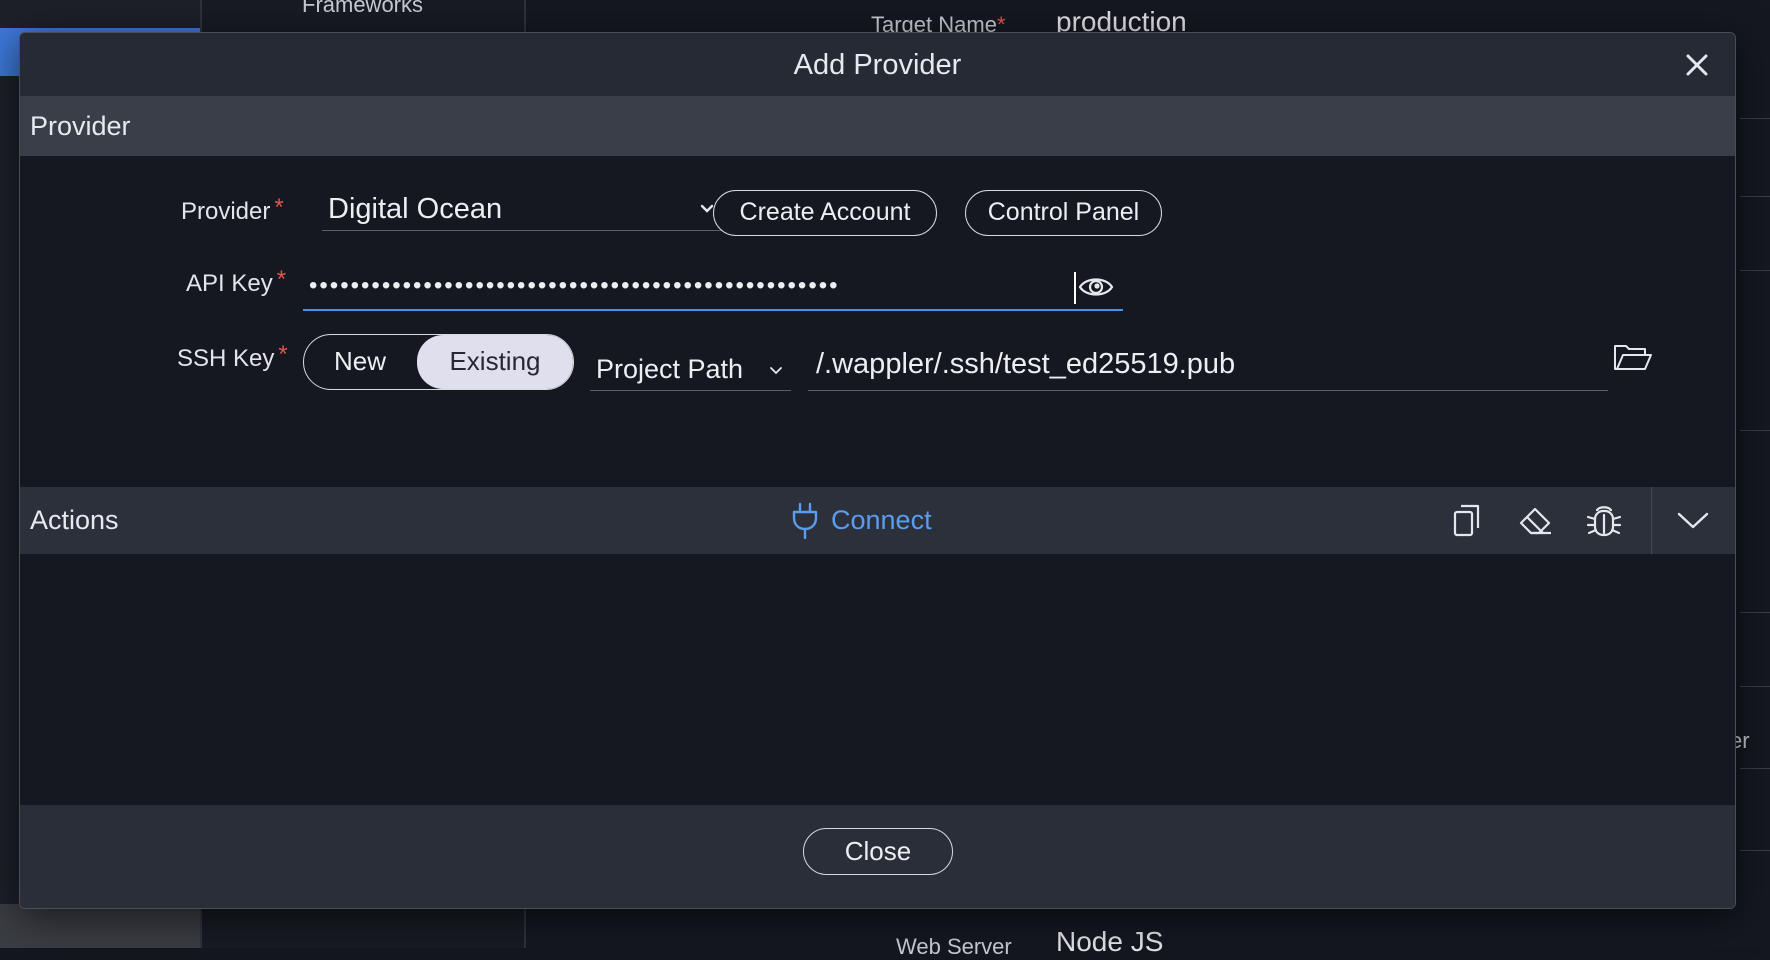 The width and height of the screenshot is (1770, 960). What do you see at coordinates (877, 126) in the screenshot?
I see `provider-section-header: Provider` at bounding box center [877, 126].